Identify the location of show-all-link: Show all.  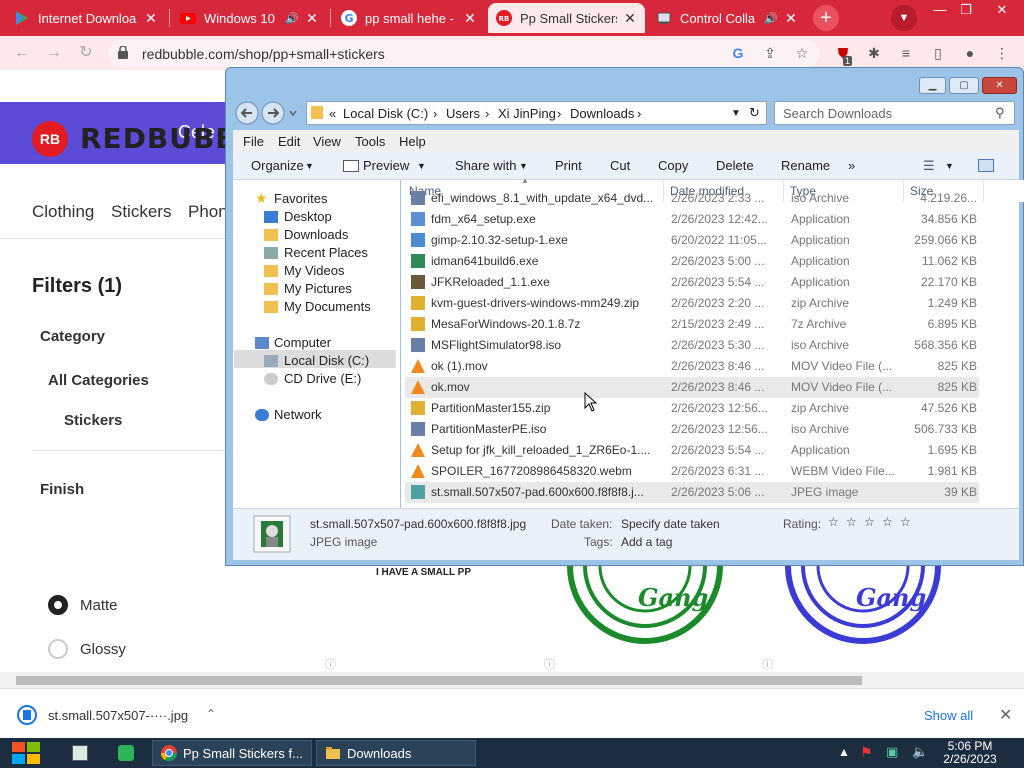
(948, 715).